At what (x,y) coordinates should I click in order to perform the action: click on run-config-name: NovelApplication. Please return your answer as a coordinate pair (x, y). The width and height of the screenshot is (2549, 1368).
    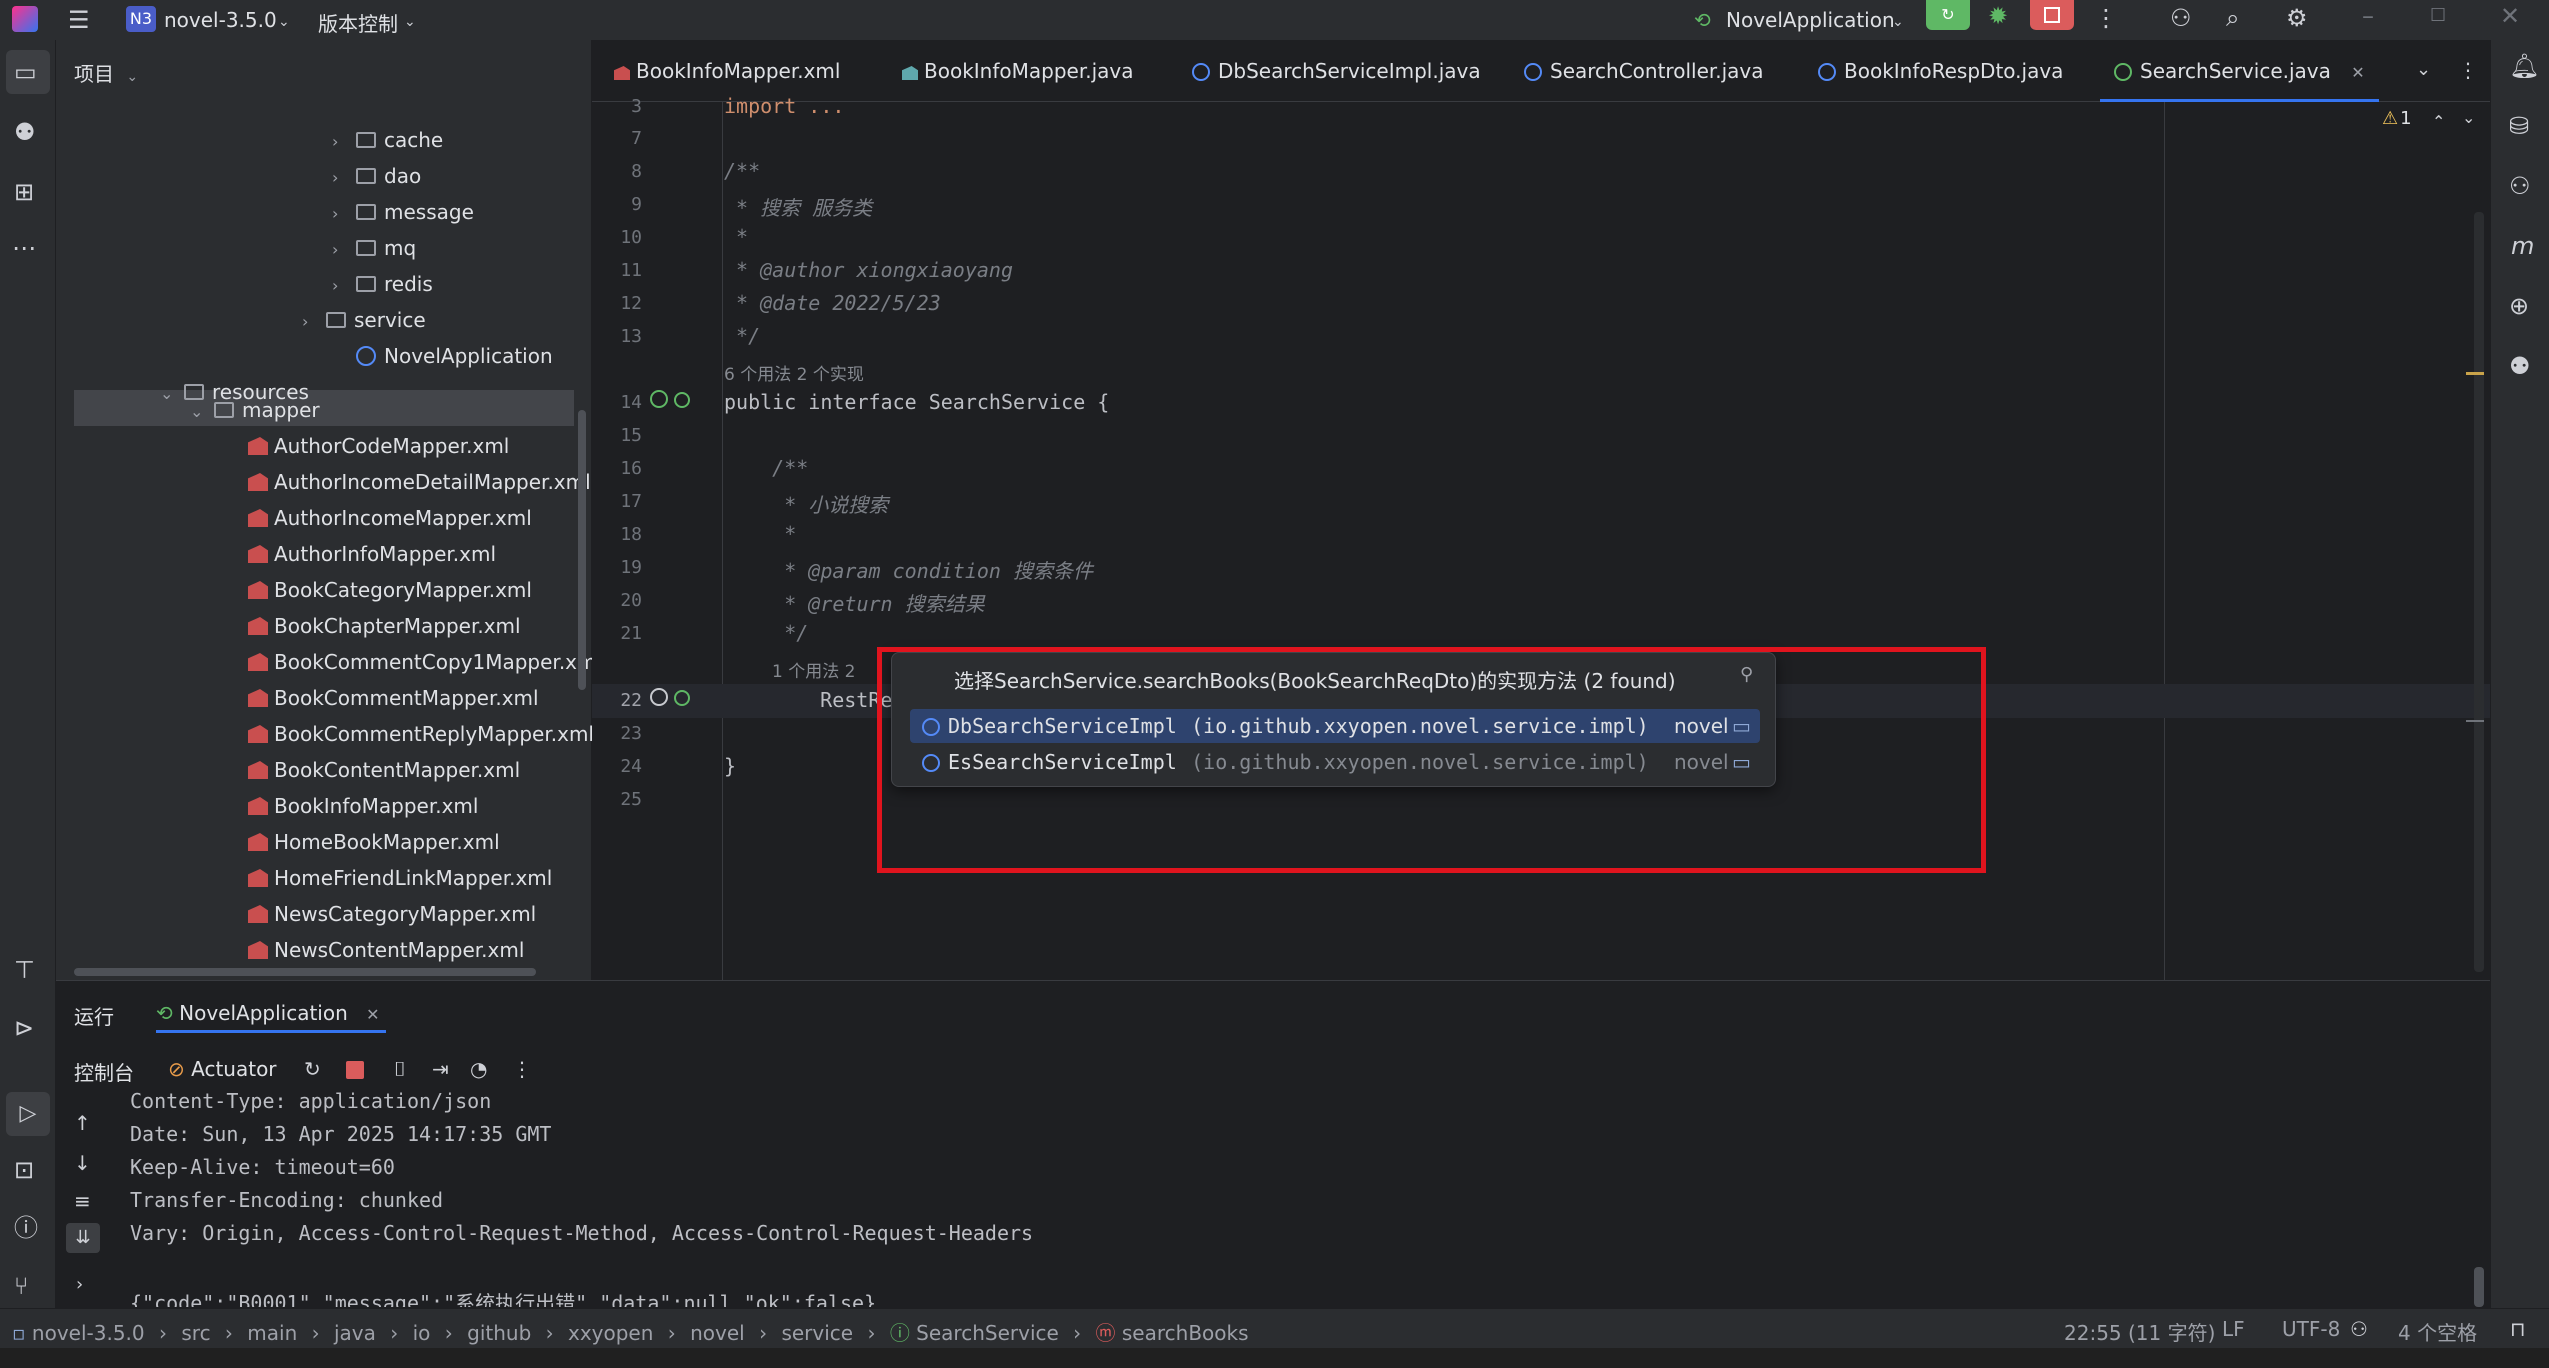
    Looking at the image, I should click on (1810, 20).